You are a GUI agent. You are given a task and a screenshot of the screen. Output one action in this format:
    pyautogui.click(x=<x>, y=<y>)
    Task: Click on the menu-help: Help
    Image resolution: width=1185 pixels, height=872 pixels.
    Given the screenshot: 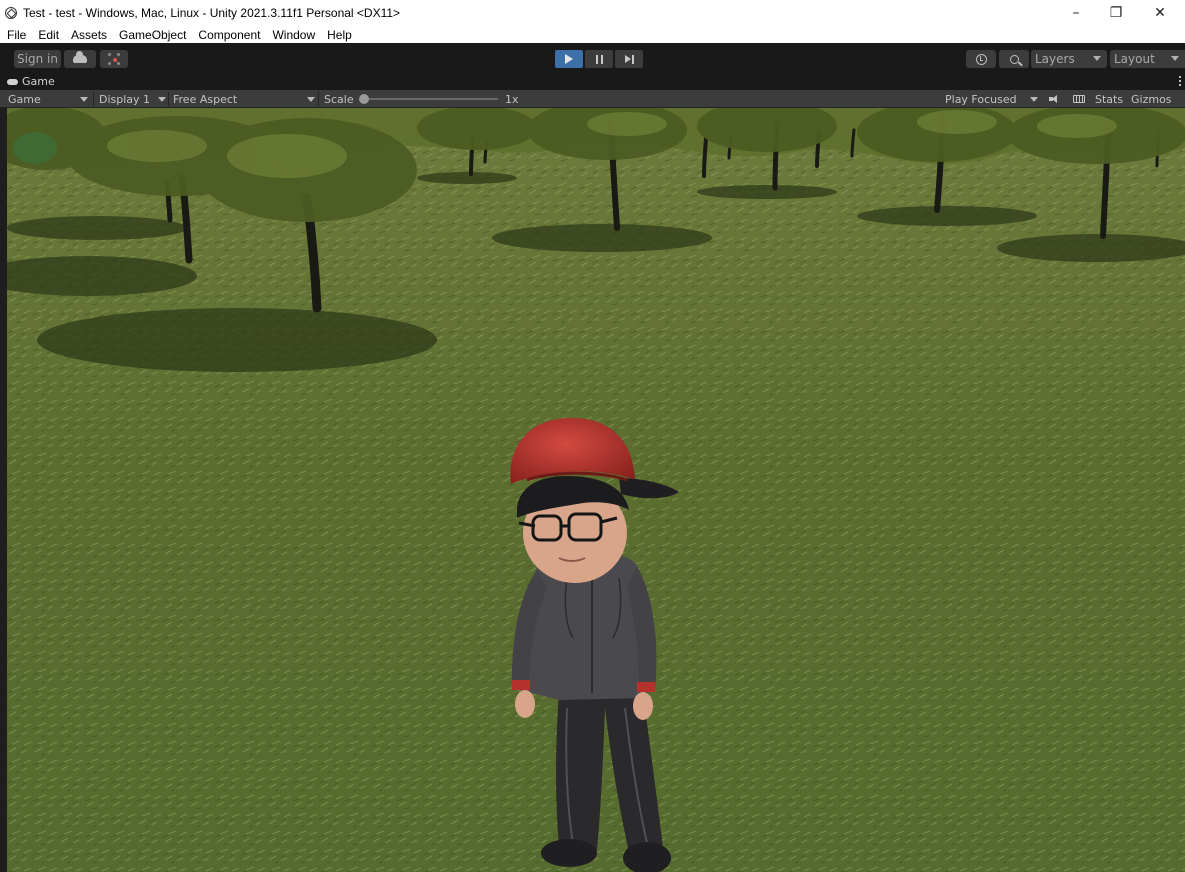 What is the action you would take?
    pyautogui.click(x=339, y=35)
    